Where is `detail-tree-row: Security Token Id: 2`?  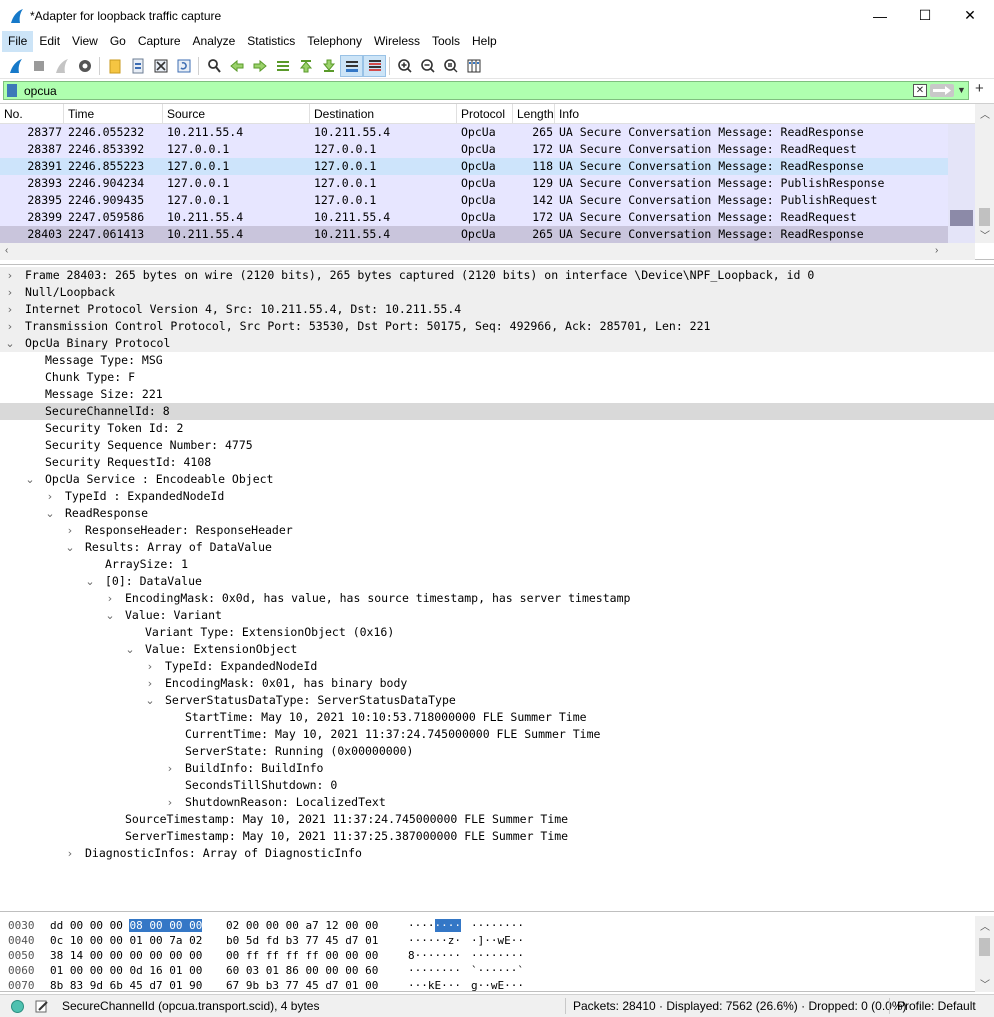
detail-tree-row: Security Token Id: 2 is located at coordinates (497, 428).